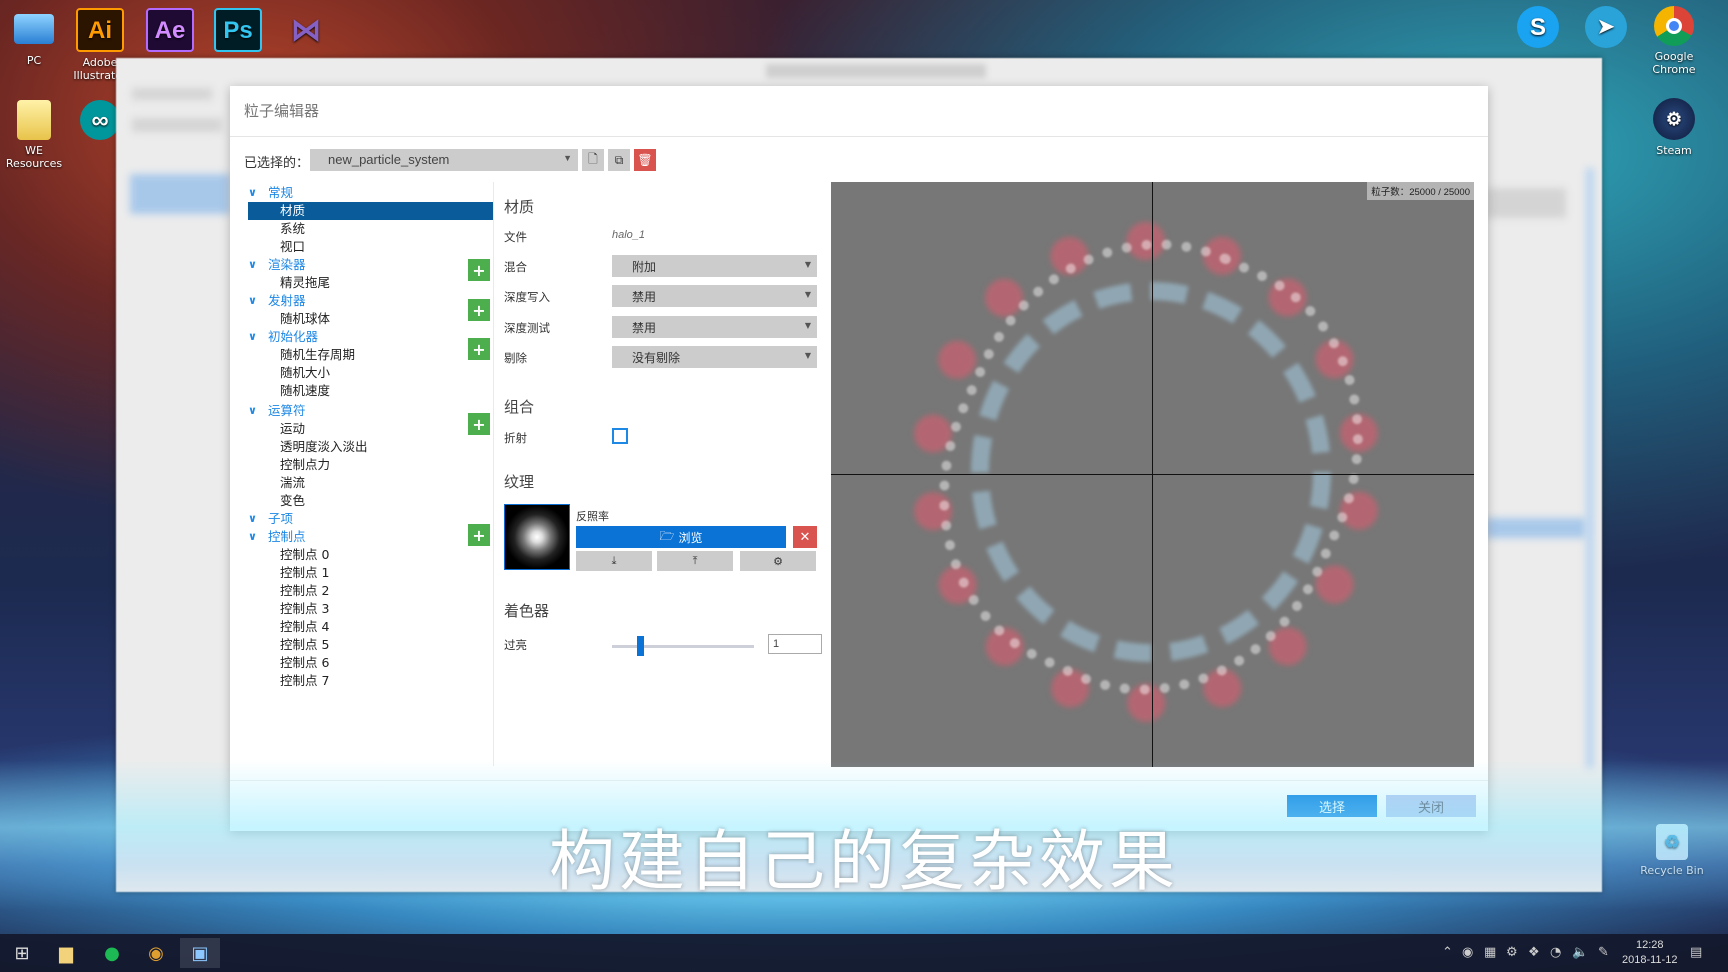  Describe the element at coordinates (641, 646) in the screenshot. I see `overbright-slider-thumb` at that location.